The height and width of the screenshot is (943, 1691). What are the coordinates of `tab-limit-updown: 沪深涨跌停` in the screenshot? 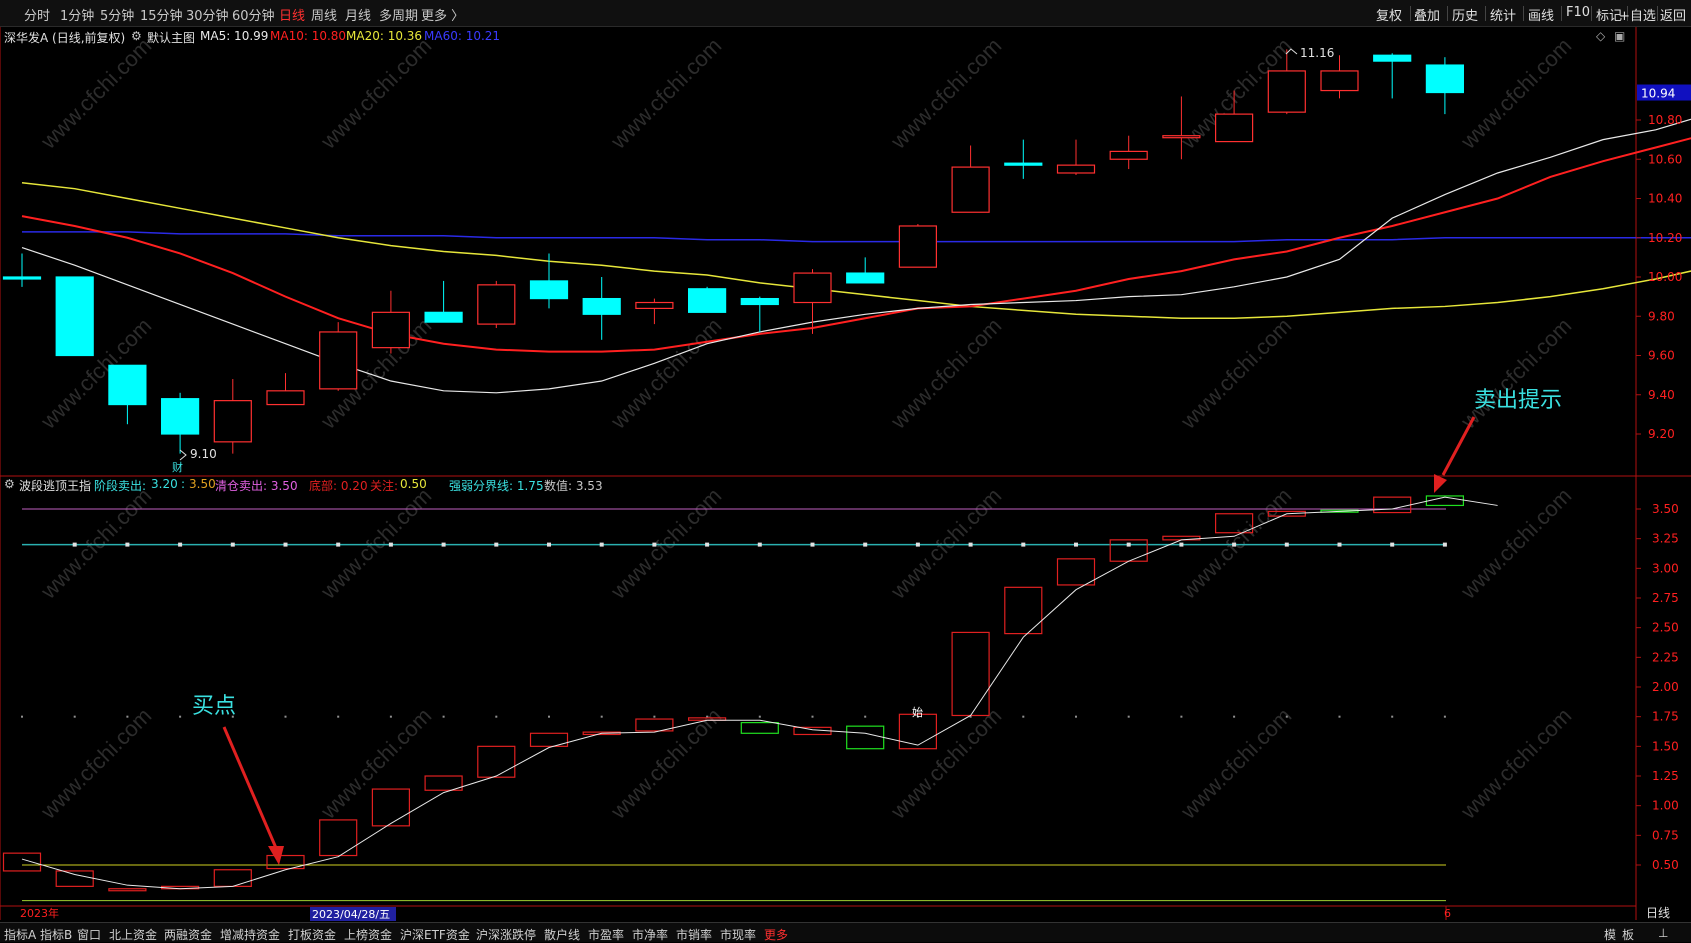 It's located at (506, 934).